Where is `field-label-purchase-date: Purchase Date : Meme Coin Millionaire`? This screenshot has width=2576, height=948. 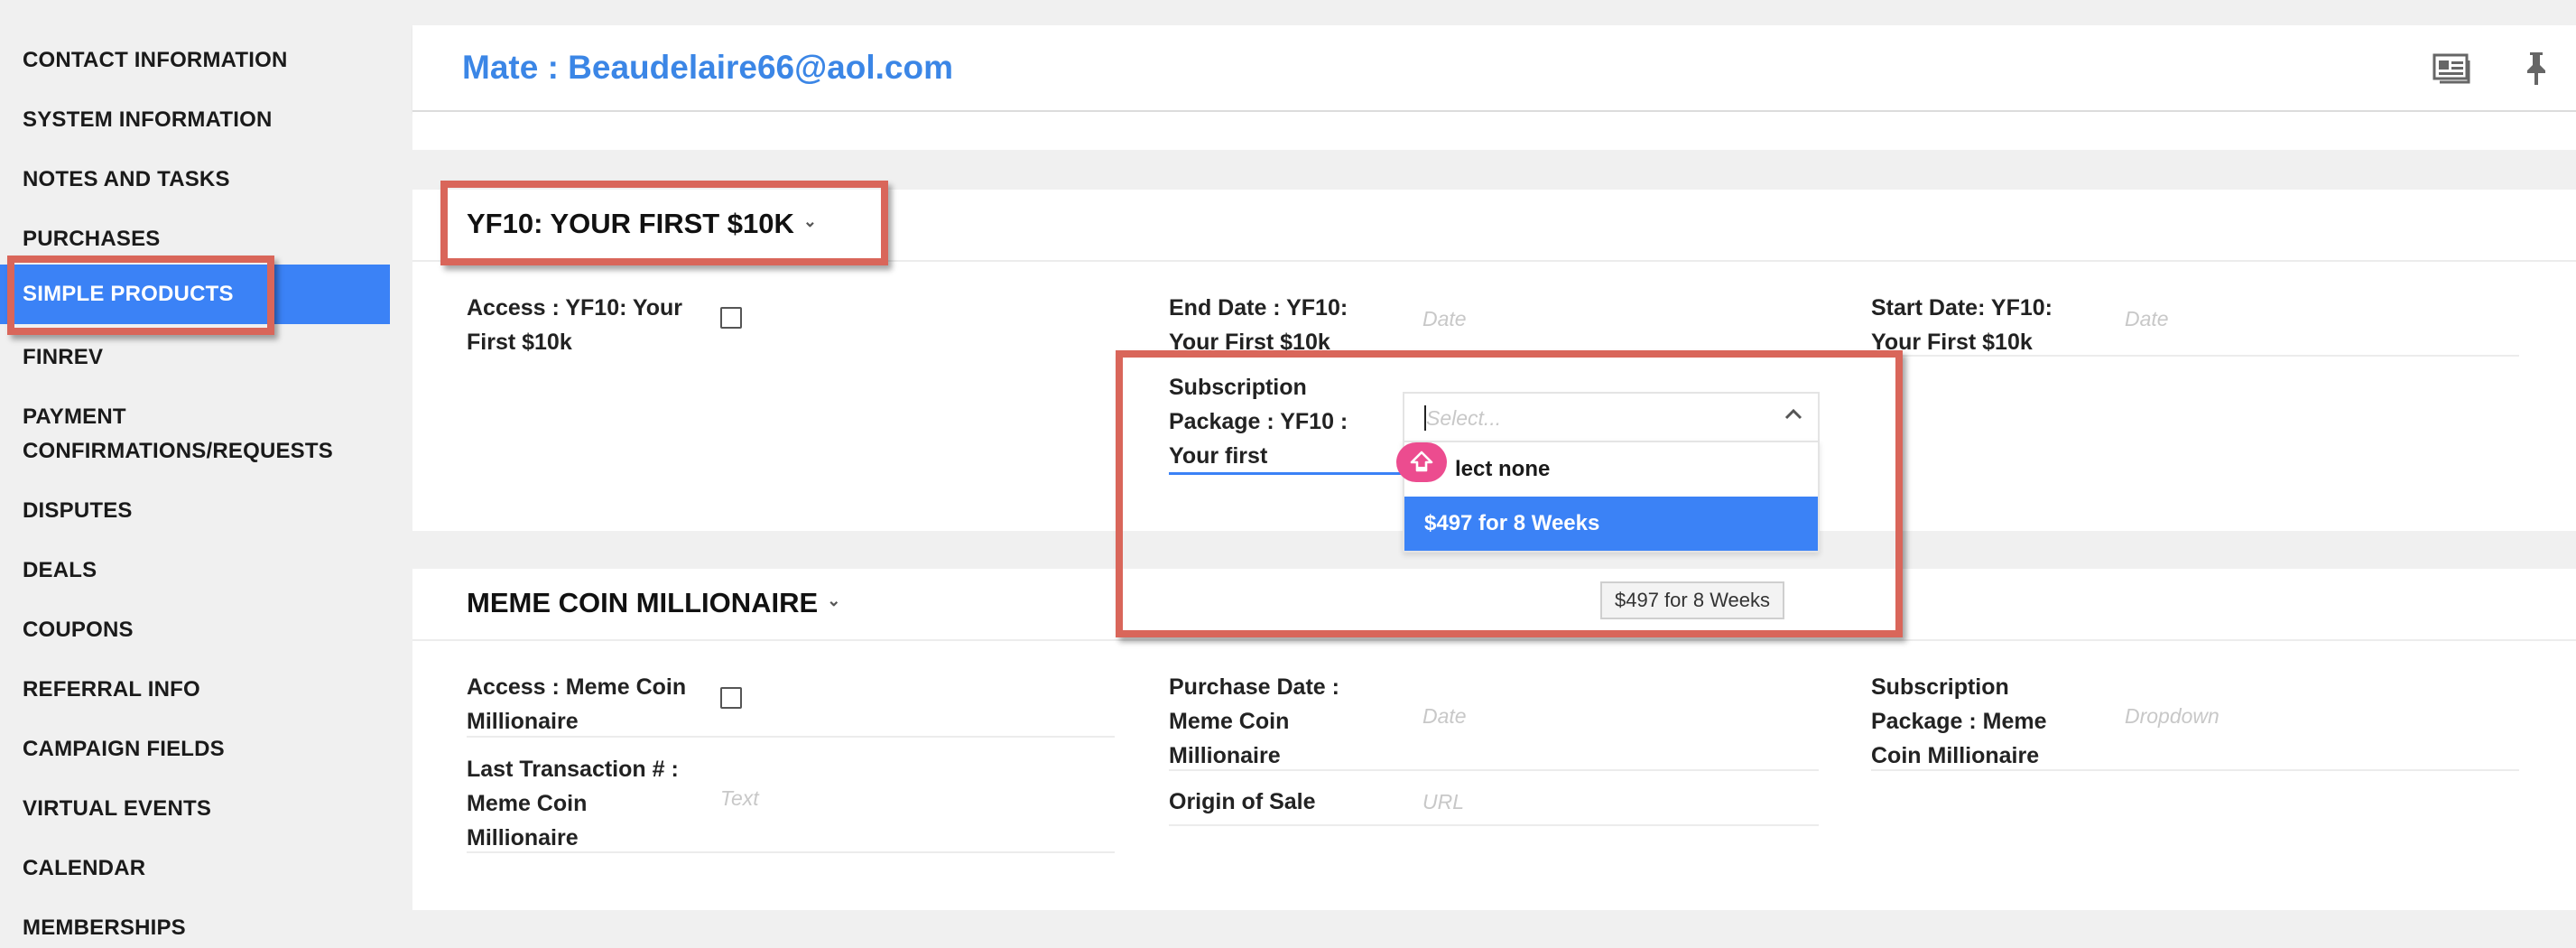
field-label-purchase-date: Purchase Date : Meme Coin Millionaire is located at coordinates (1254, 721).